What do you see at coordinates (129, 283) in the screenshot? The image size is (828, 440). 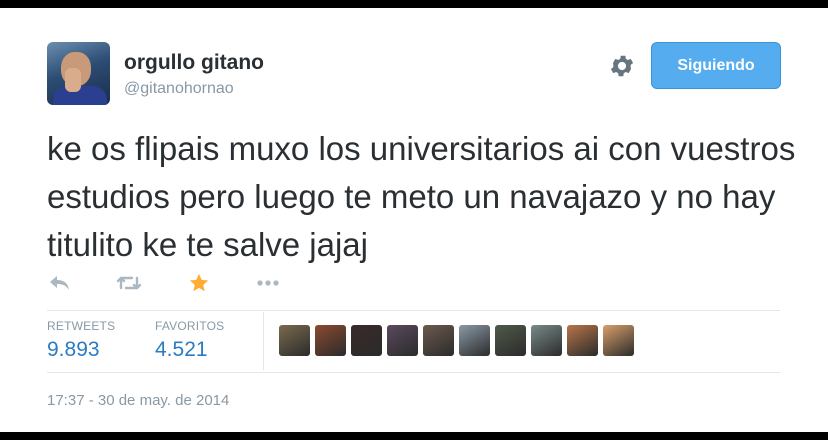 I see `retweet-icon` at bounding box center [129, 283].